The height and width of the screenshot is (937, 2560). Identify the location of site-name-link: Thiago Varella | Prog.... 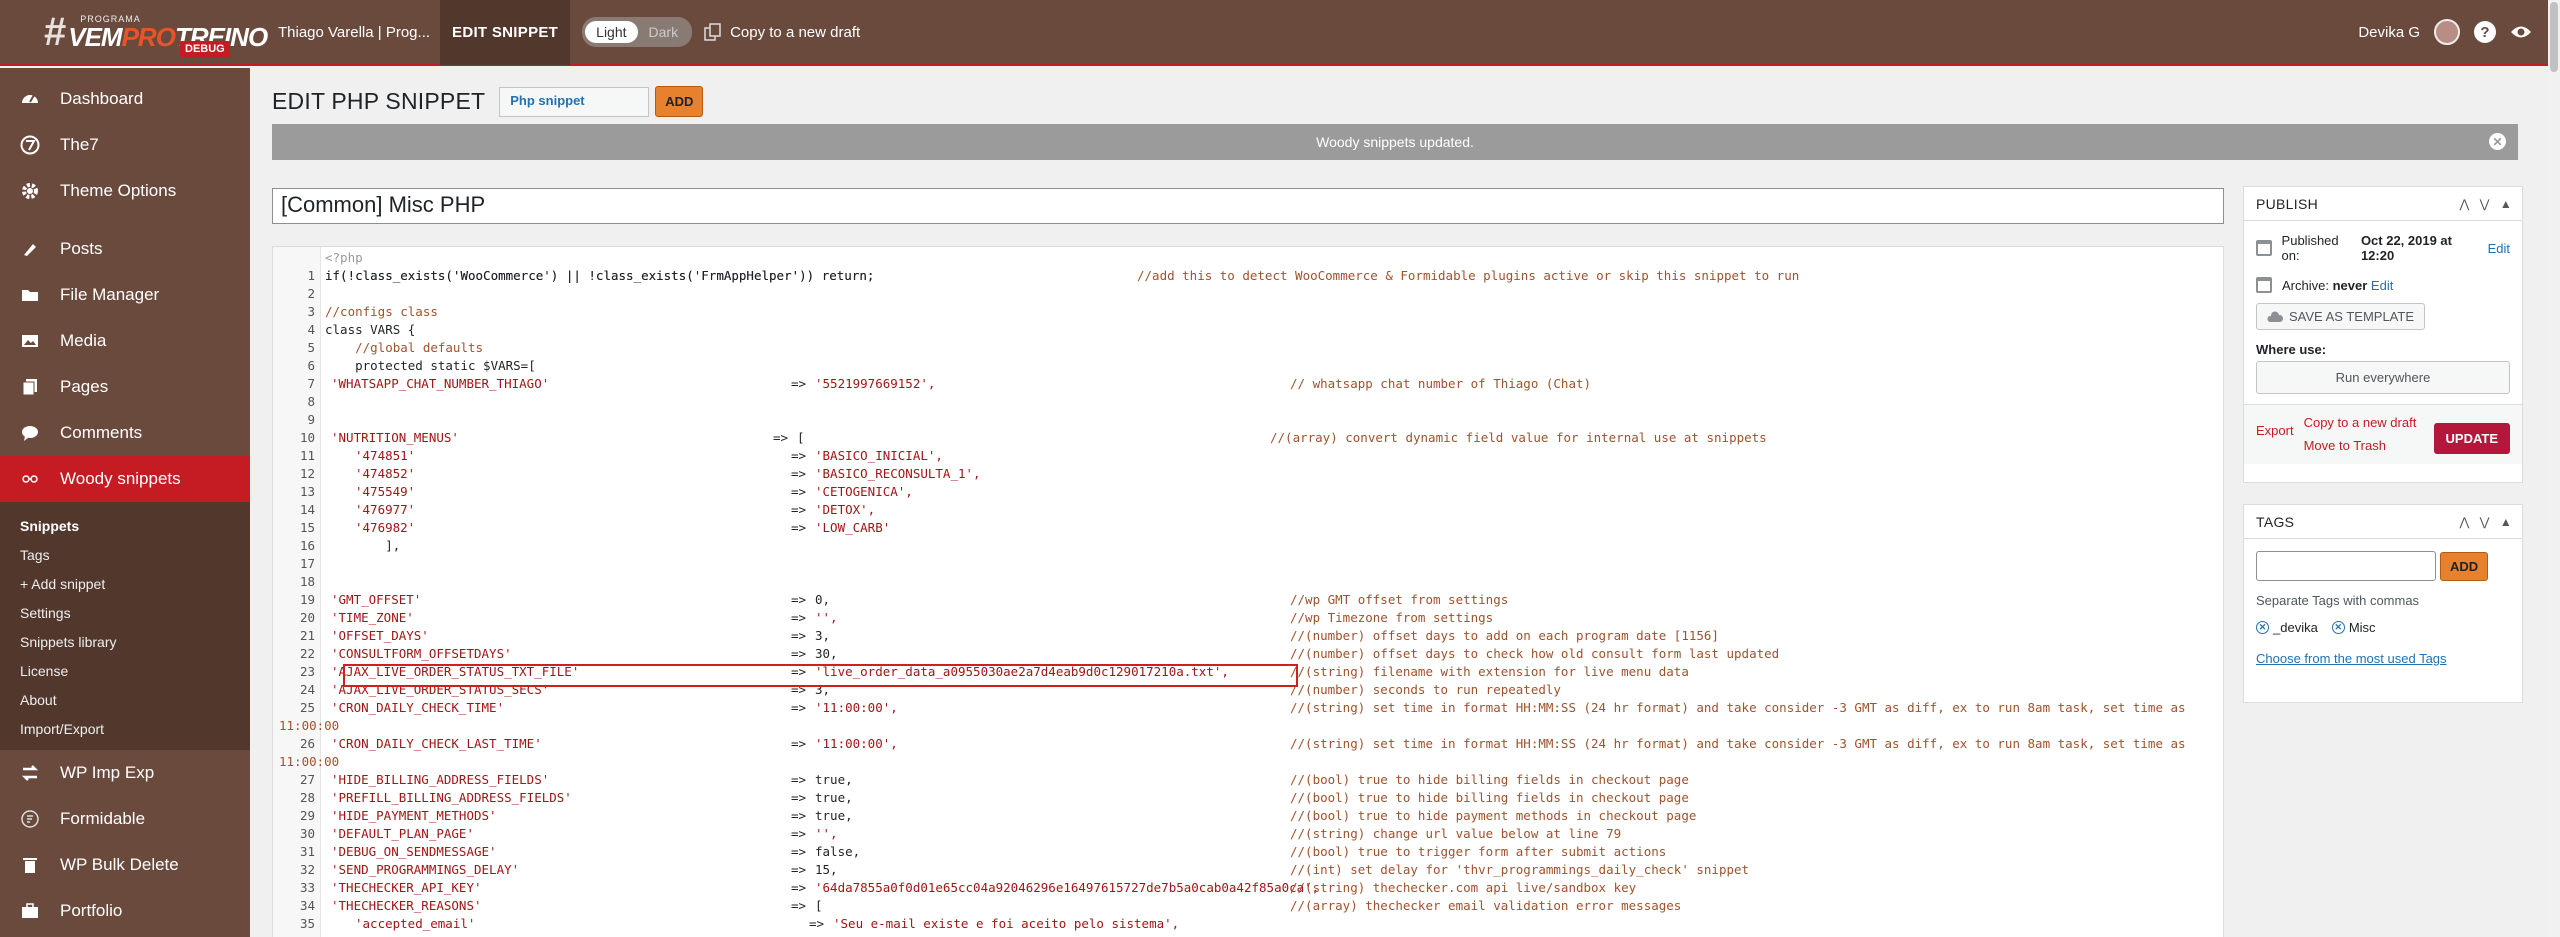
(354, 32).